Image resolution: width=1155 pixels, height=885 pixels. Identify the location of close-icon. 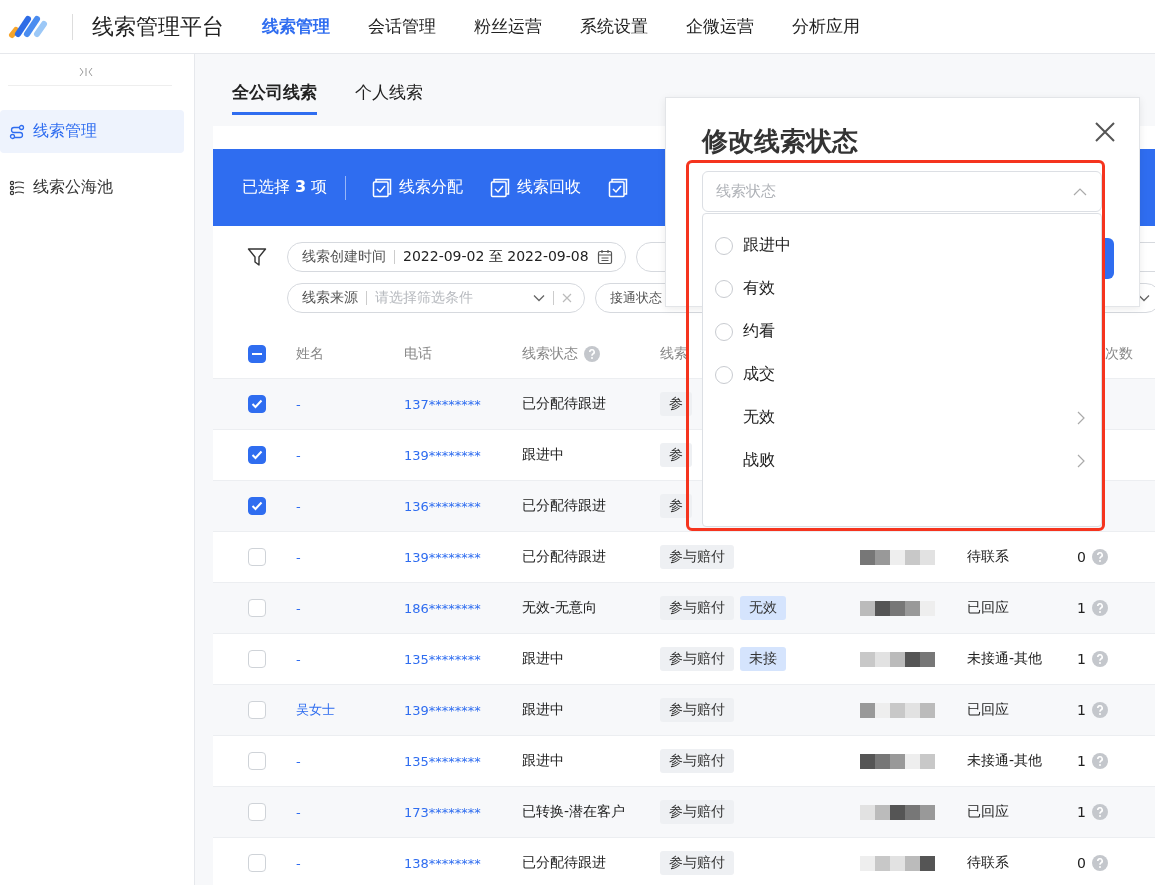
(1105, 132).